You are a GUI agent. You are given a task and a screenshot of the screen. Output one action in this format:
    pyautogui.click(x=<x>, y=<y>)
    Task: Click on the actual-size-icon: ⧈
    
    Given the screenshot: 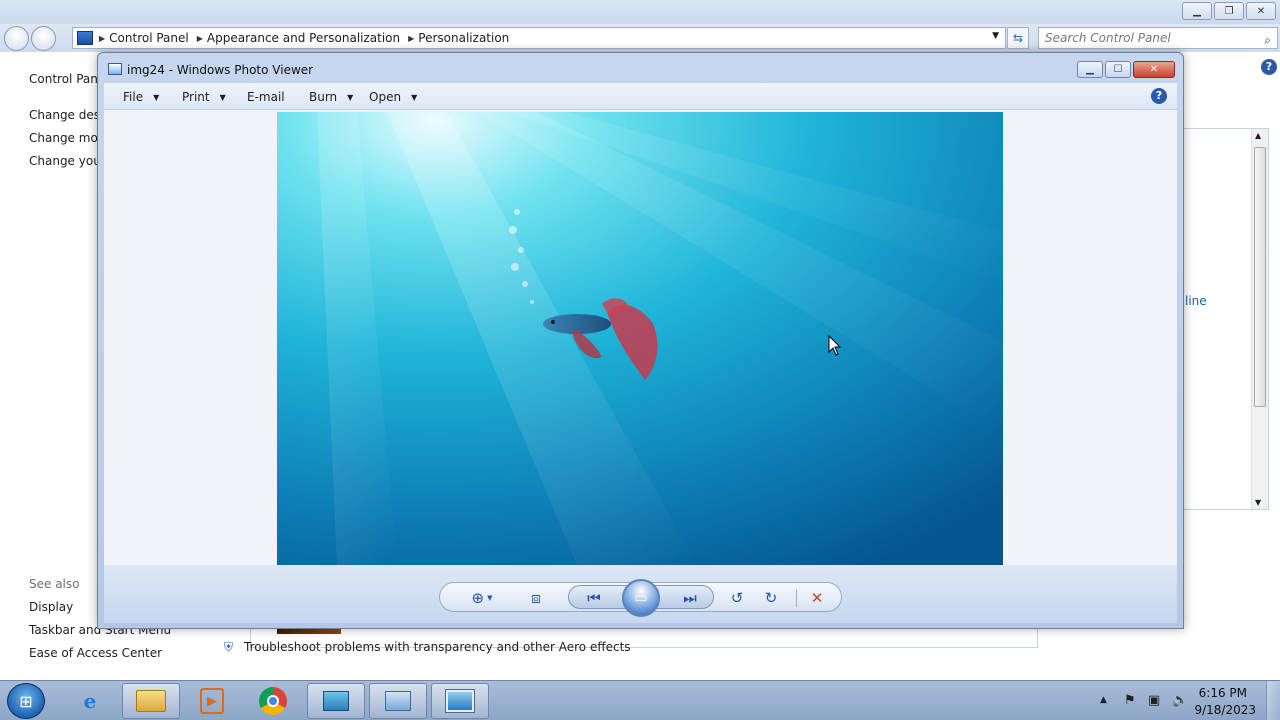 What is the action you would take?
    pyautogui.click(x=536, y=598)
    